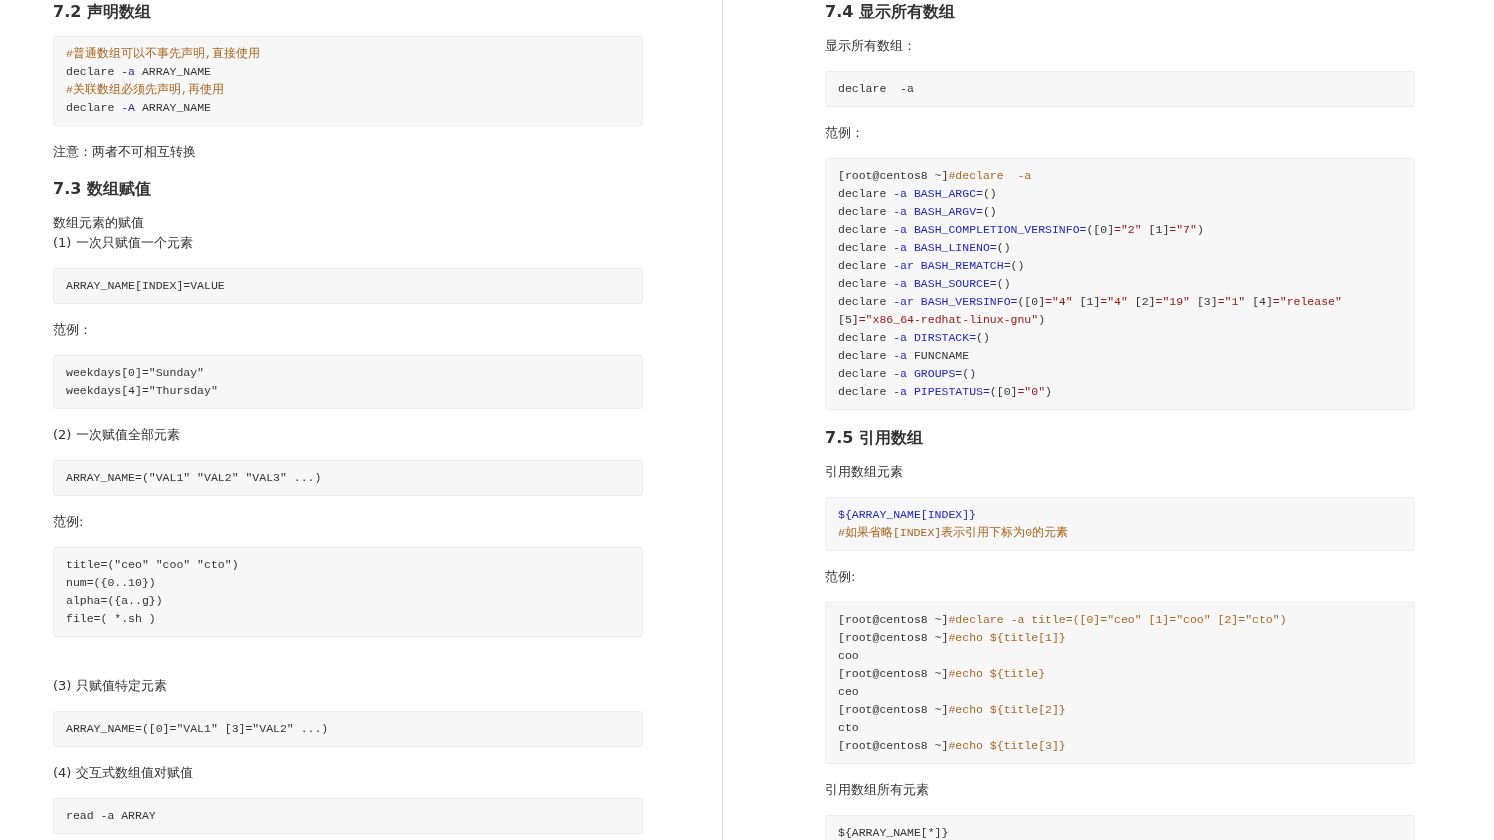  What do you see at coordinates (116, 435) in the screenshot?
I see `body-text: (2) 一次赋值全部元素` at bounding box center [116, 435].